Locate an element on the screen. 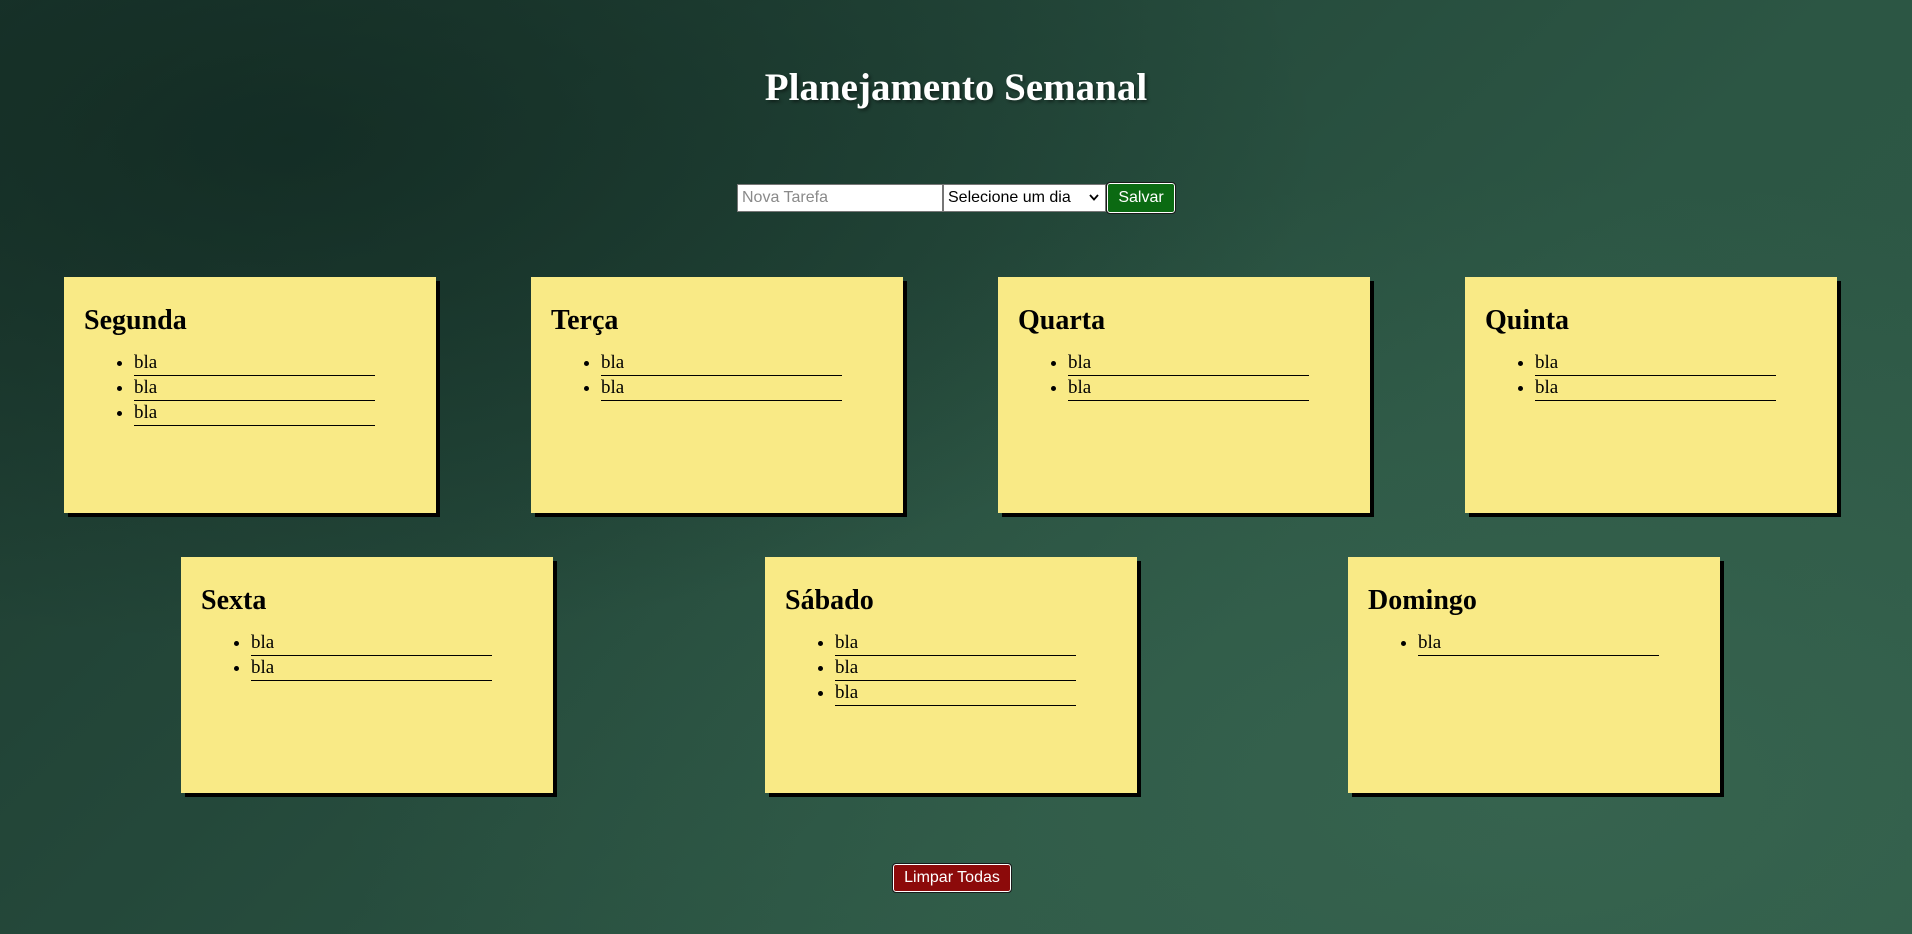 This screenshot has height=934, width=1912. day-card-quarta: Quarta bla bla is located at coordinates (1184, 395).